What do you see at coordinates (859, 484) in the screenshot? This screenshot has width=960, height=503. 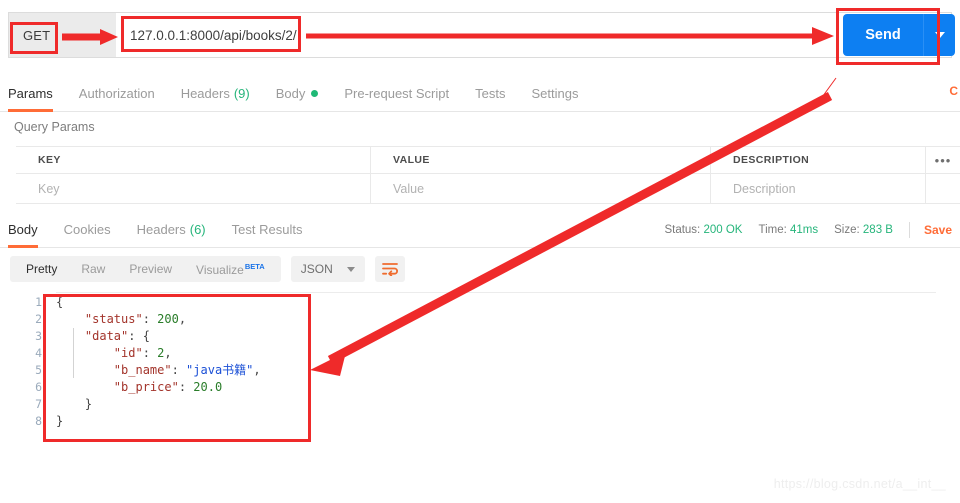 I see `watermark: https://blog.csdn.net/a__int__` at bounding box center [859, 484].